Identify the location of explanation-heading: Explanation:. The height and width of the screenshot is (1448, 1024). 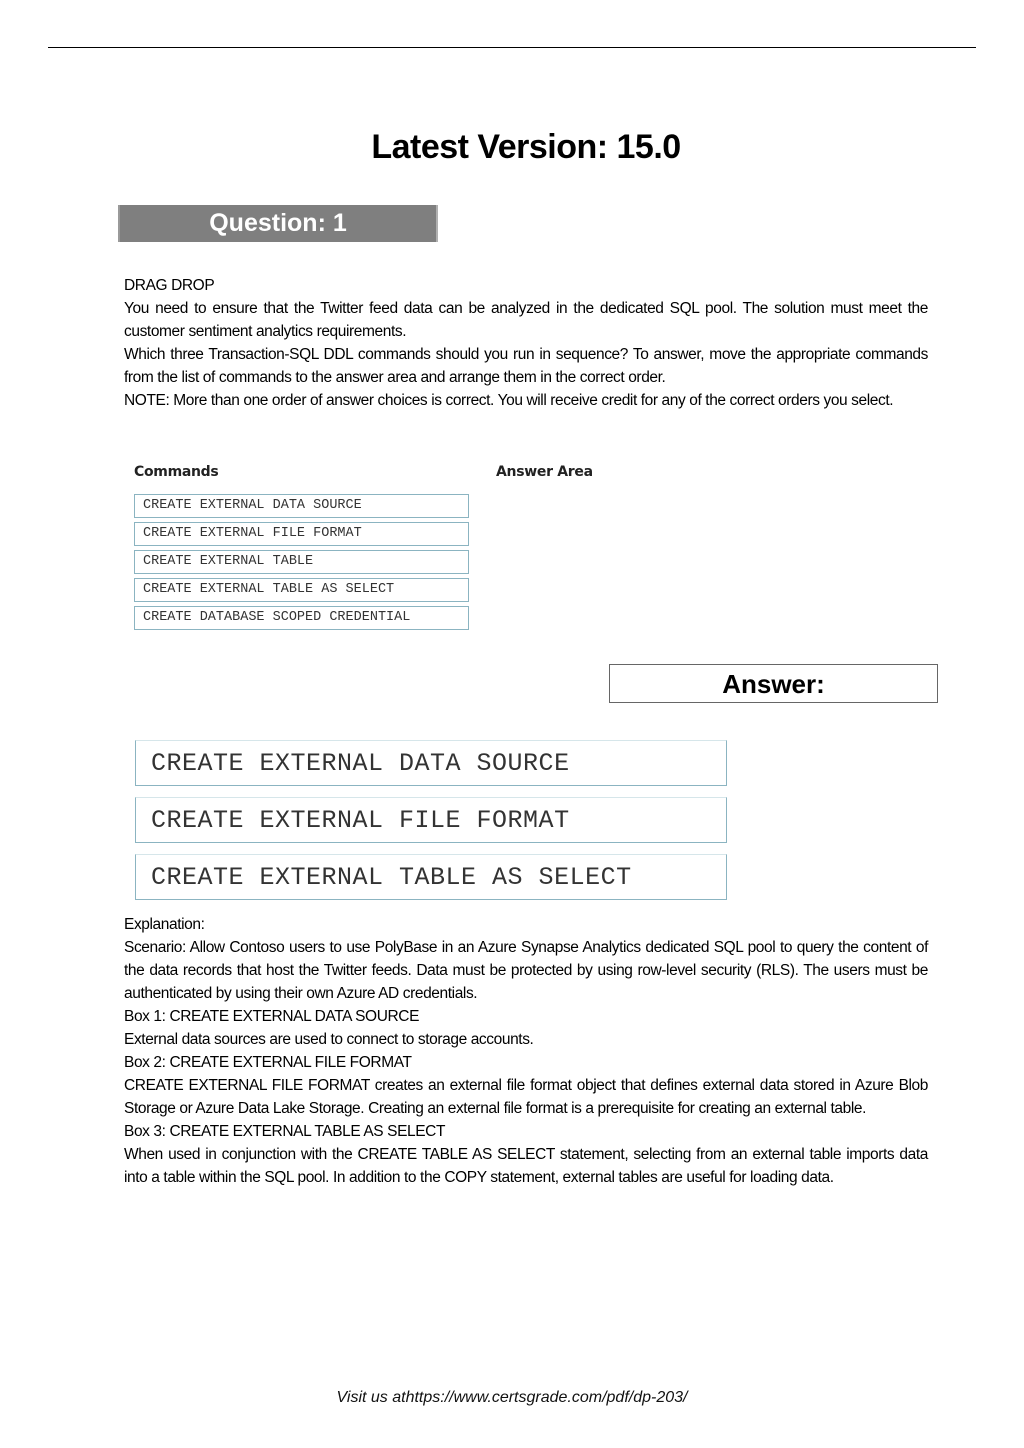
(164, 924).